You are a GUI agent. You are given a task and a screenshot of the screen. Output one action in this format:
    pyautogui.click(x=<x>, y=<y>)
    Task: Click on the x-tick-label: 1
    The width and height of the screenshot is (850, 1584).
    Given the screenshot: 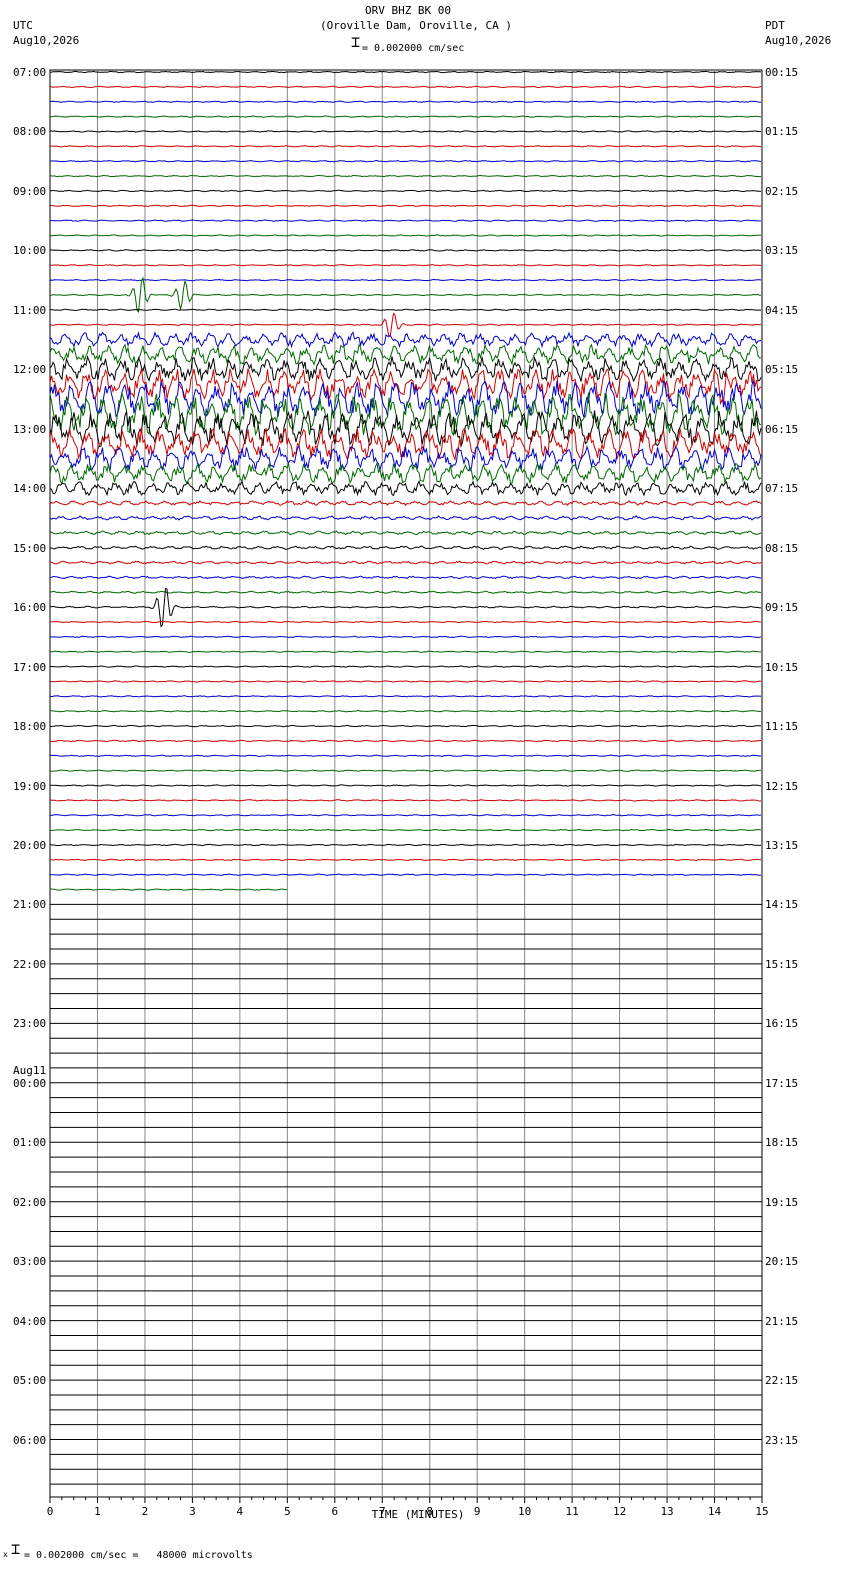 What is the action you would take?
    pyautogui.click(x=97, y=1511)
    